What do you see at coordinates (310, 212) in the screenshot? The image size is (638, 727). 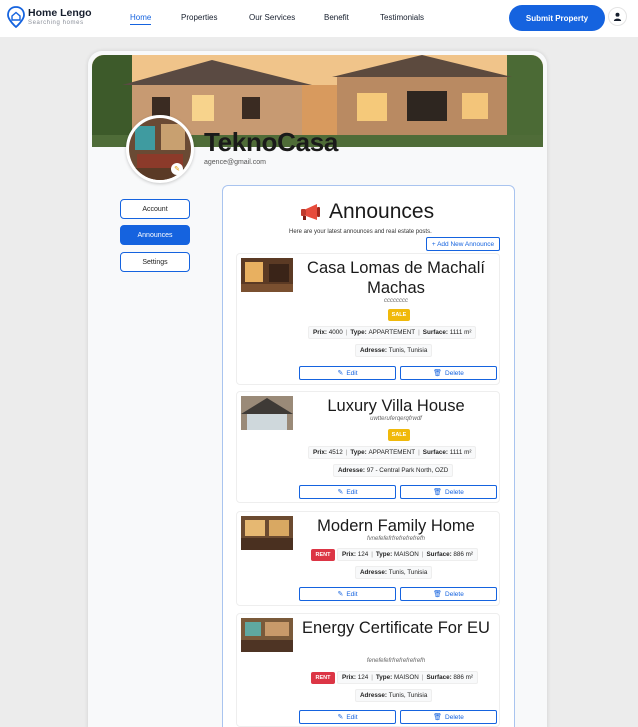 I see `megaphone-icon` at bounding box center [310, 212].